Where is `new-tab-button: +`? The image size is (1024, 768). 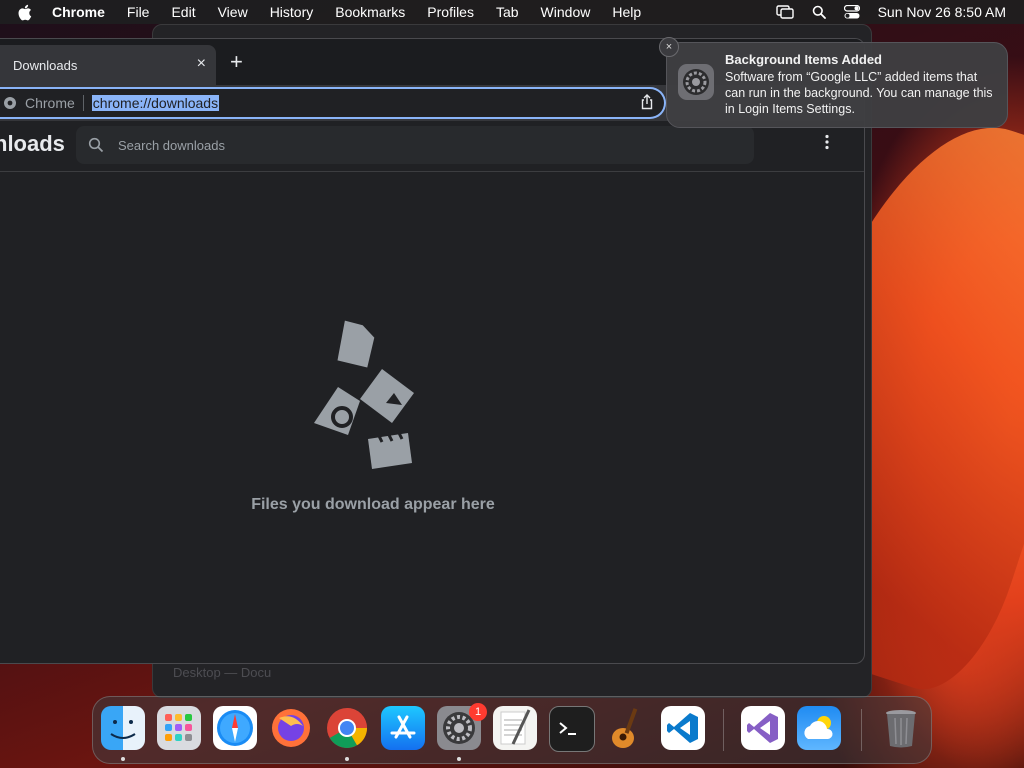 new-tab-button: + is located at coordinates (236, 62).